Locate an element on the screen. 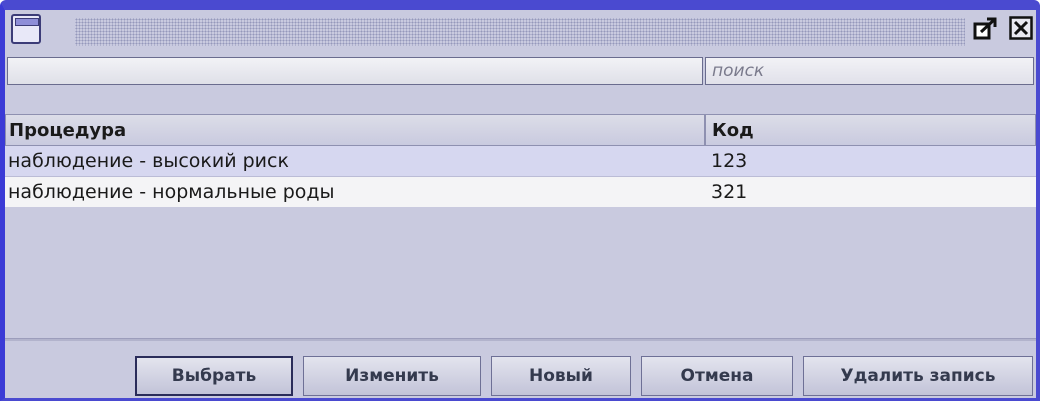  maximize-icon is located at coordinates (986, 29).